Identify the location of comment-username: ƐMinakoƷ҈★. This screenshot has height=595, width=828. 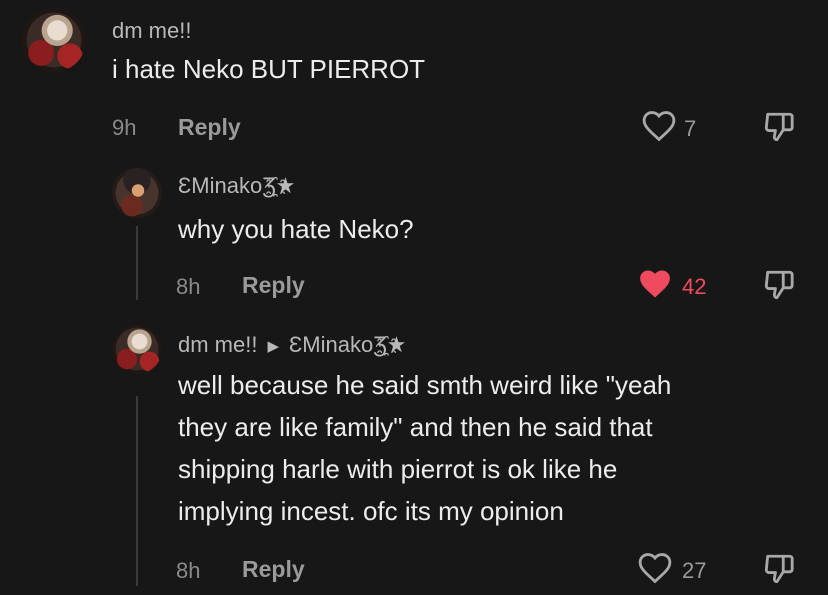
(236, 186).